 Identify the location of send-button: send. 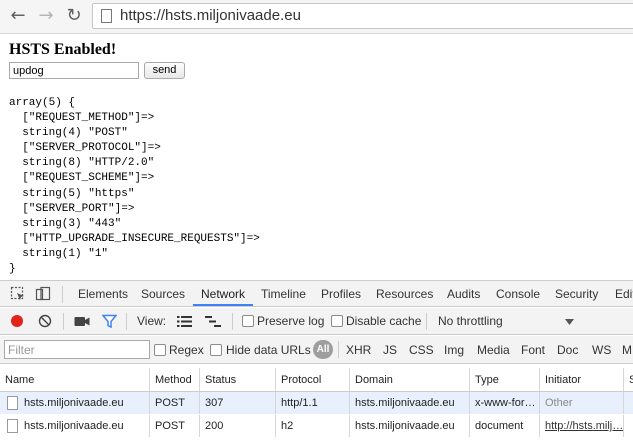
(164, 70).